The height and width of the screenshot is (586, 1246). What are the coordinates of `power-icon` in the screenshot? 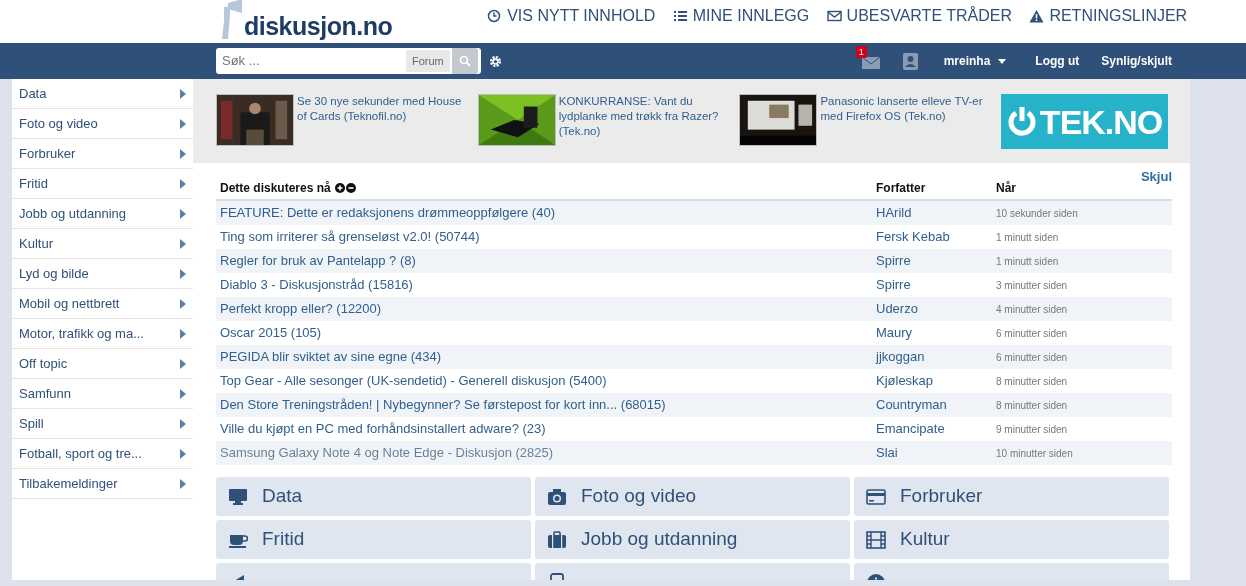 It's located at (1021, 121).